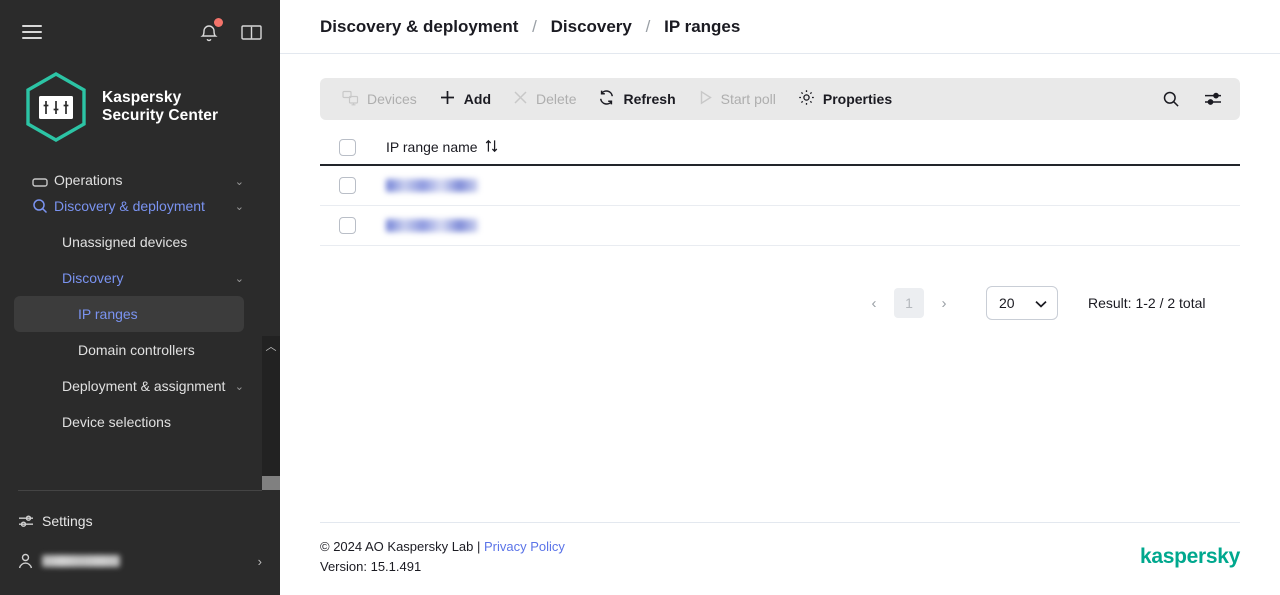 The height and width of the screenshot is (595, 1280). I want to click on hamburger-icon, so click(32, 32).